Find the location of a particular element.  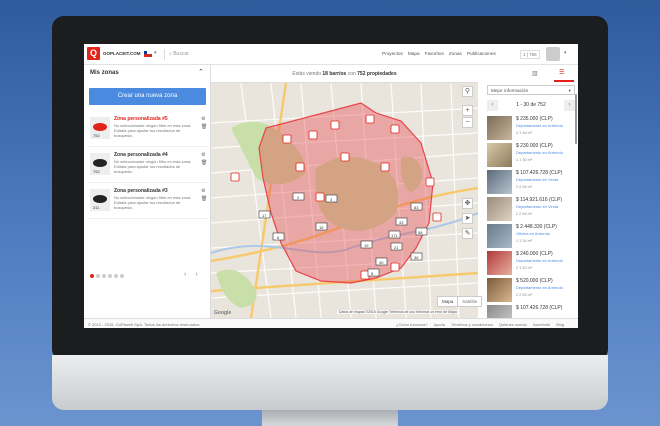

create-zone-button: Crear una nueva zona is located at coordinates (147, 96).